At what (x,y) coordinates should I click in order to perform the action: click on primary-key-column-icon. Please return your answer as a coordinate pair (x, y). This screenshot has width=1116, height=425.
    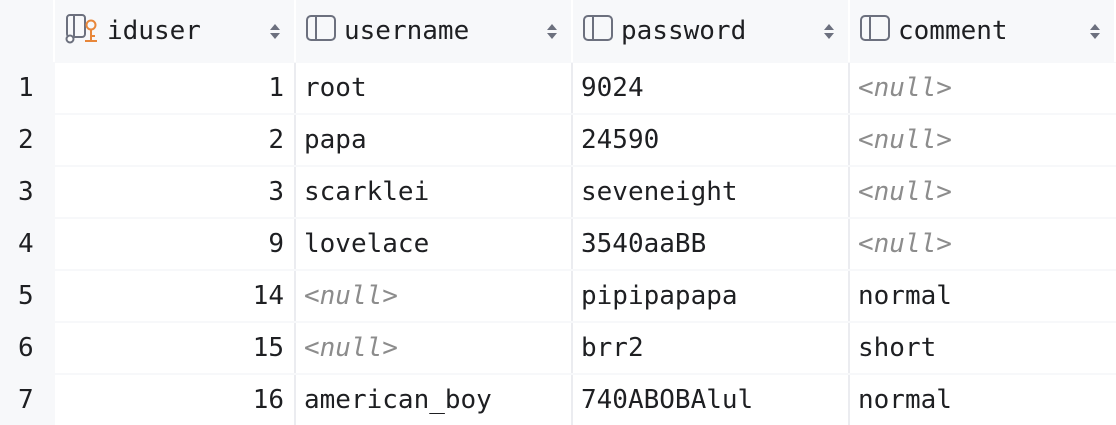
    Looking at the image, I should click on (82, 31).